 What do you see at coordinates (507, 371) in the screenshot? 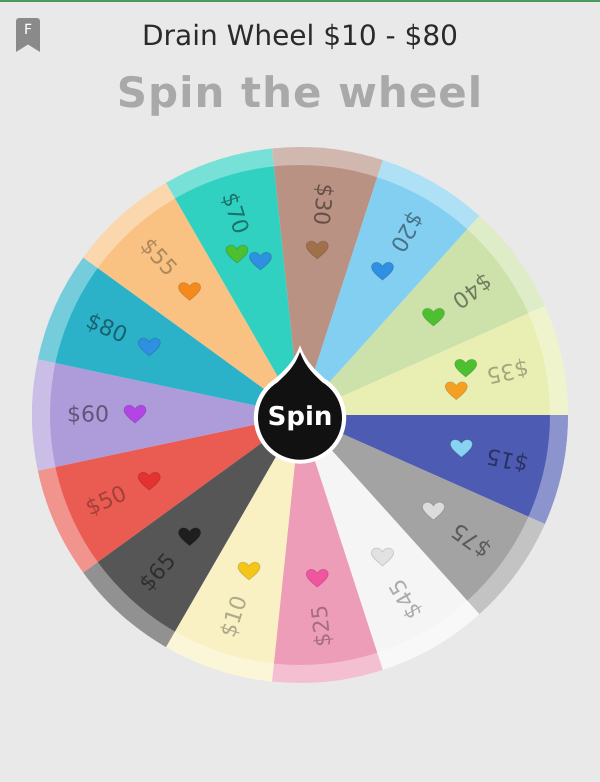
I see `prize-label: $35` at bounding box center [507, 371].